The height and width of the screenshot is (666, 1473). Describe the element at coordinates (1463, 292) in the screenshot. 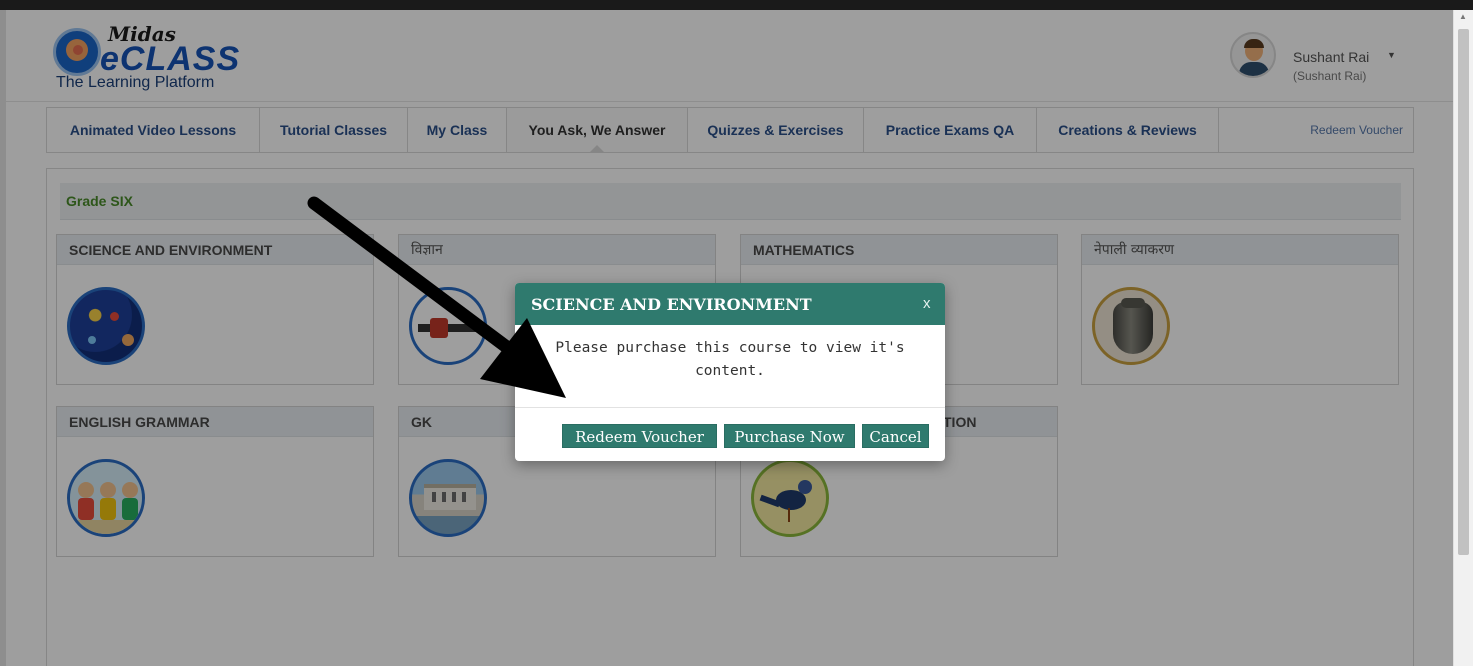

I see `scroll-thumb` at that location.